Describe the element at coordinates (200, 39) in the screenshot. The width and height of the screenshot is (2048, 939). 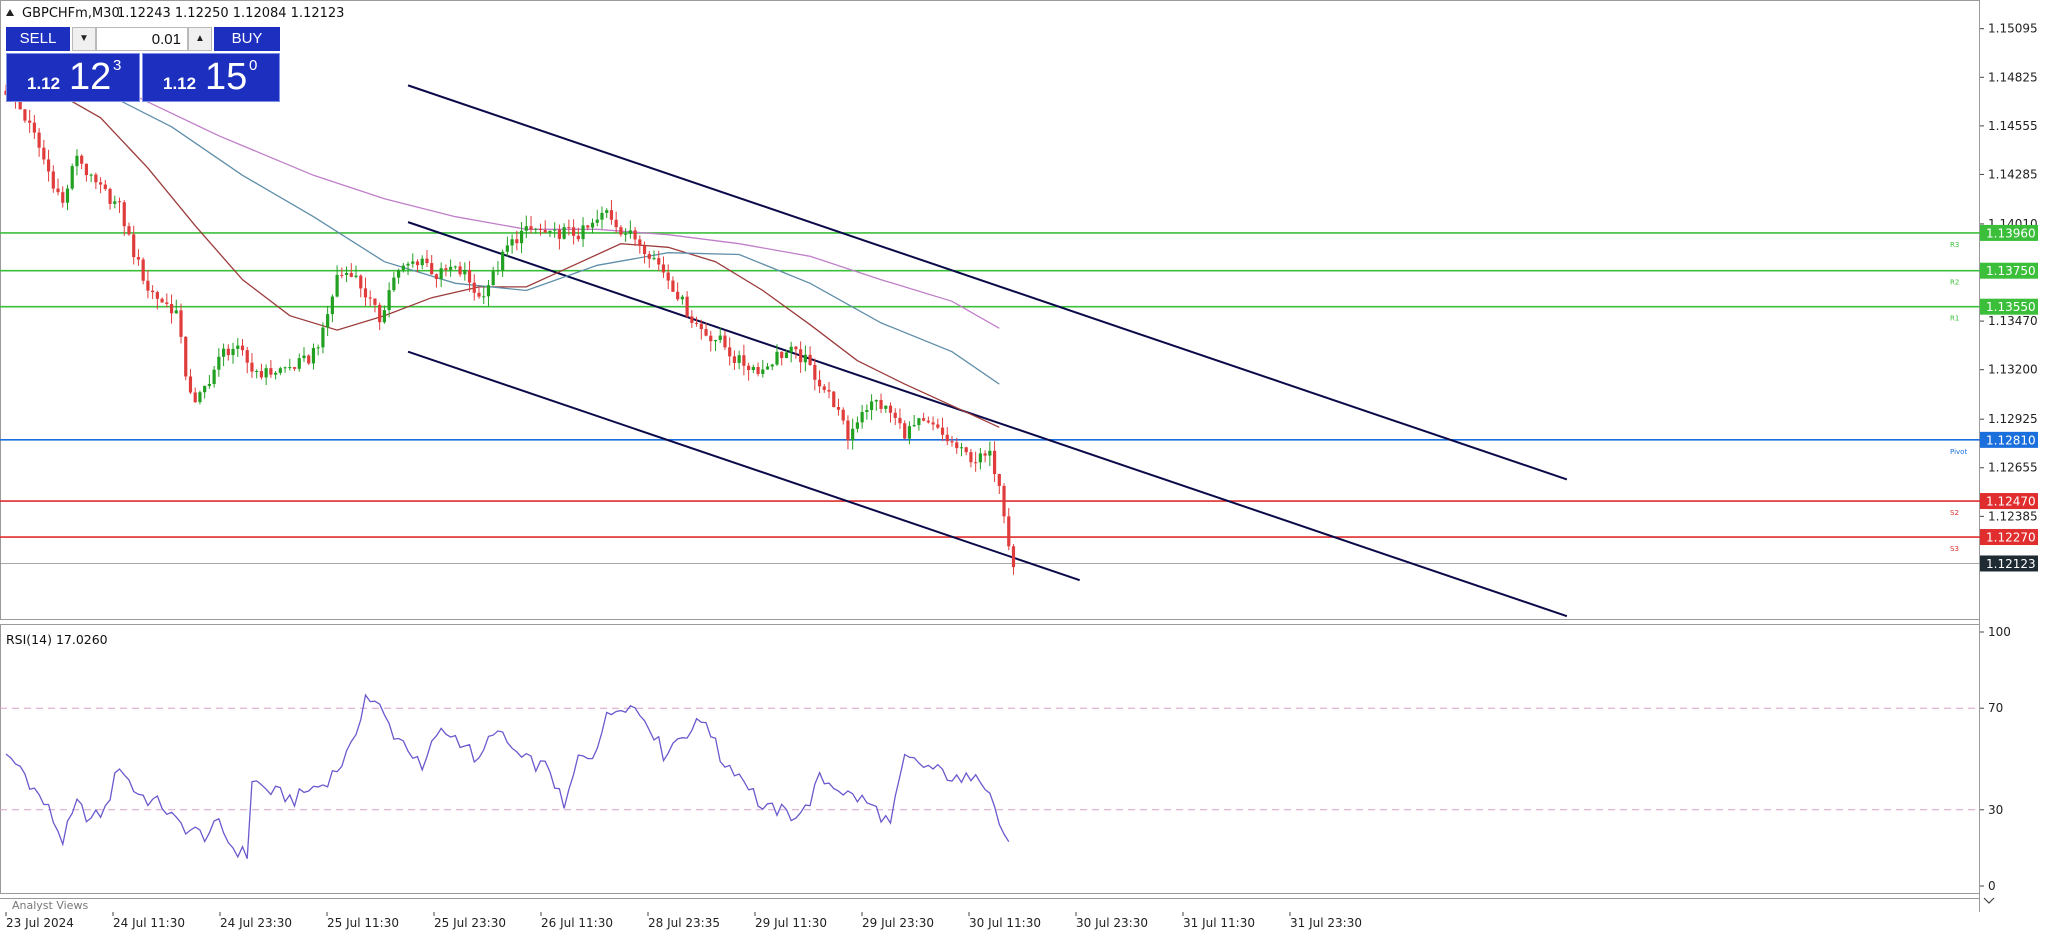
I see `lot-increase-button: ▲` at that location.